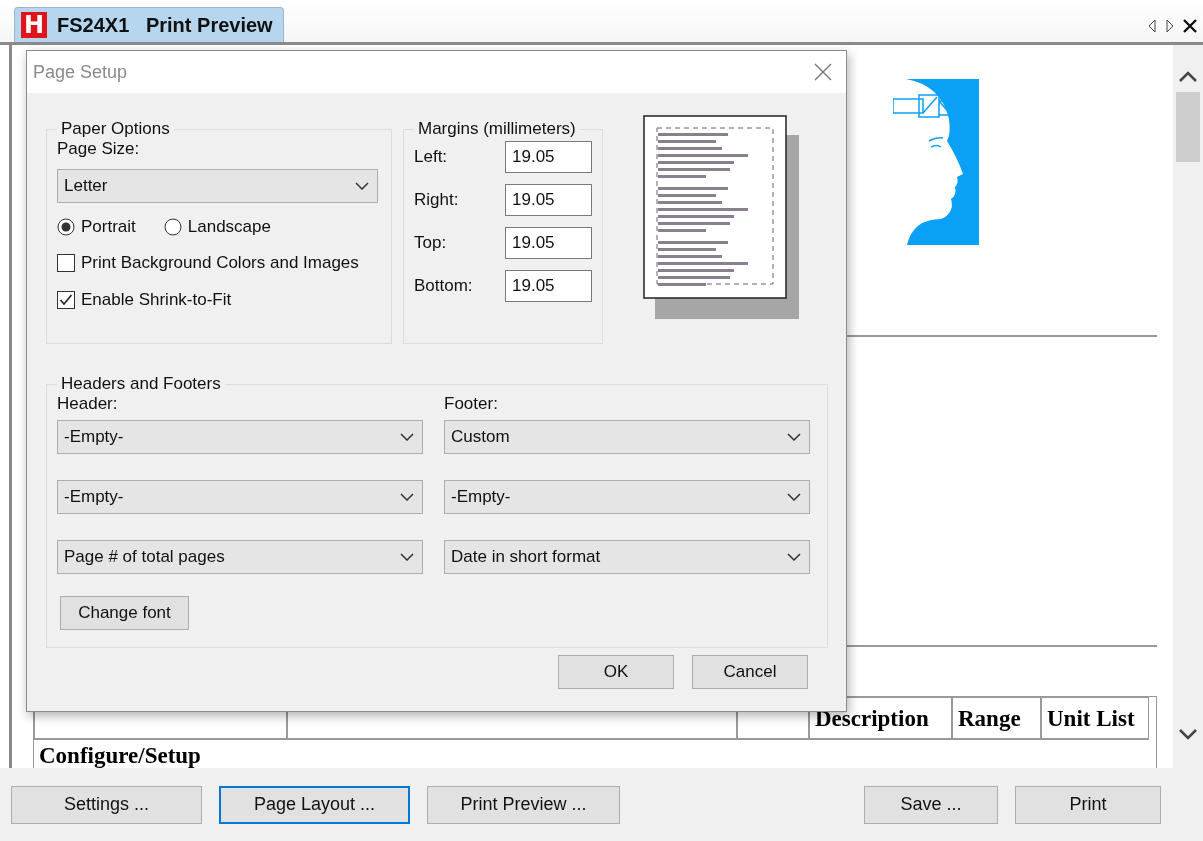 The width and height of the screenshot is (1203, 841). I want to click on dialog-title: Page Setup, so click(80, 72).